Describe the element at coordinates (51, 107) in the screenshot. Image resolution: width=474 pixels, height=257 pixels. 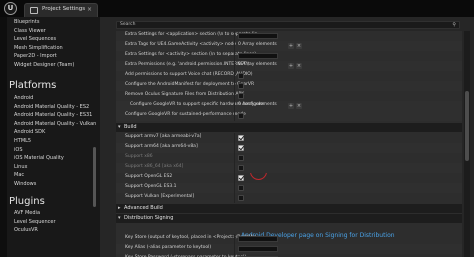
I see `sidebar-item: Android Material Quality - ES2` at that location.